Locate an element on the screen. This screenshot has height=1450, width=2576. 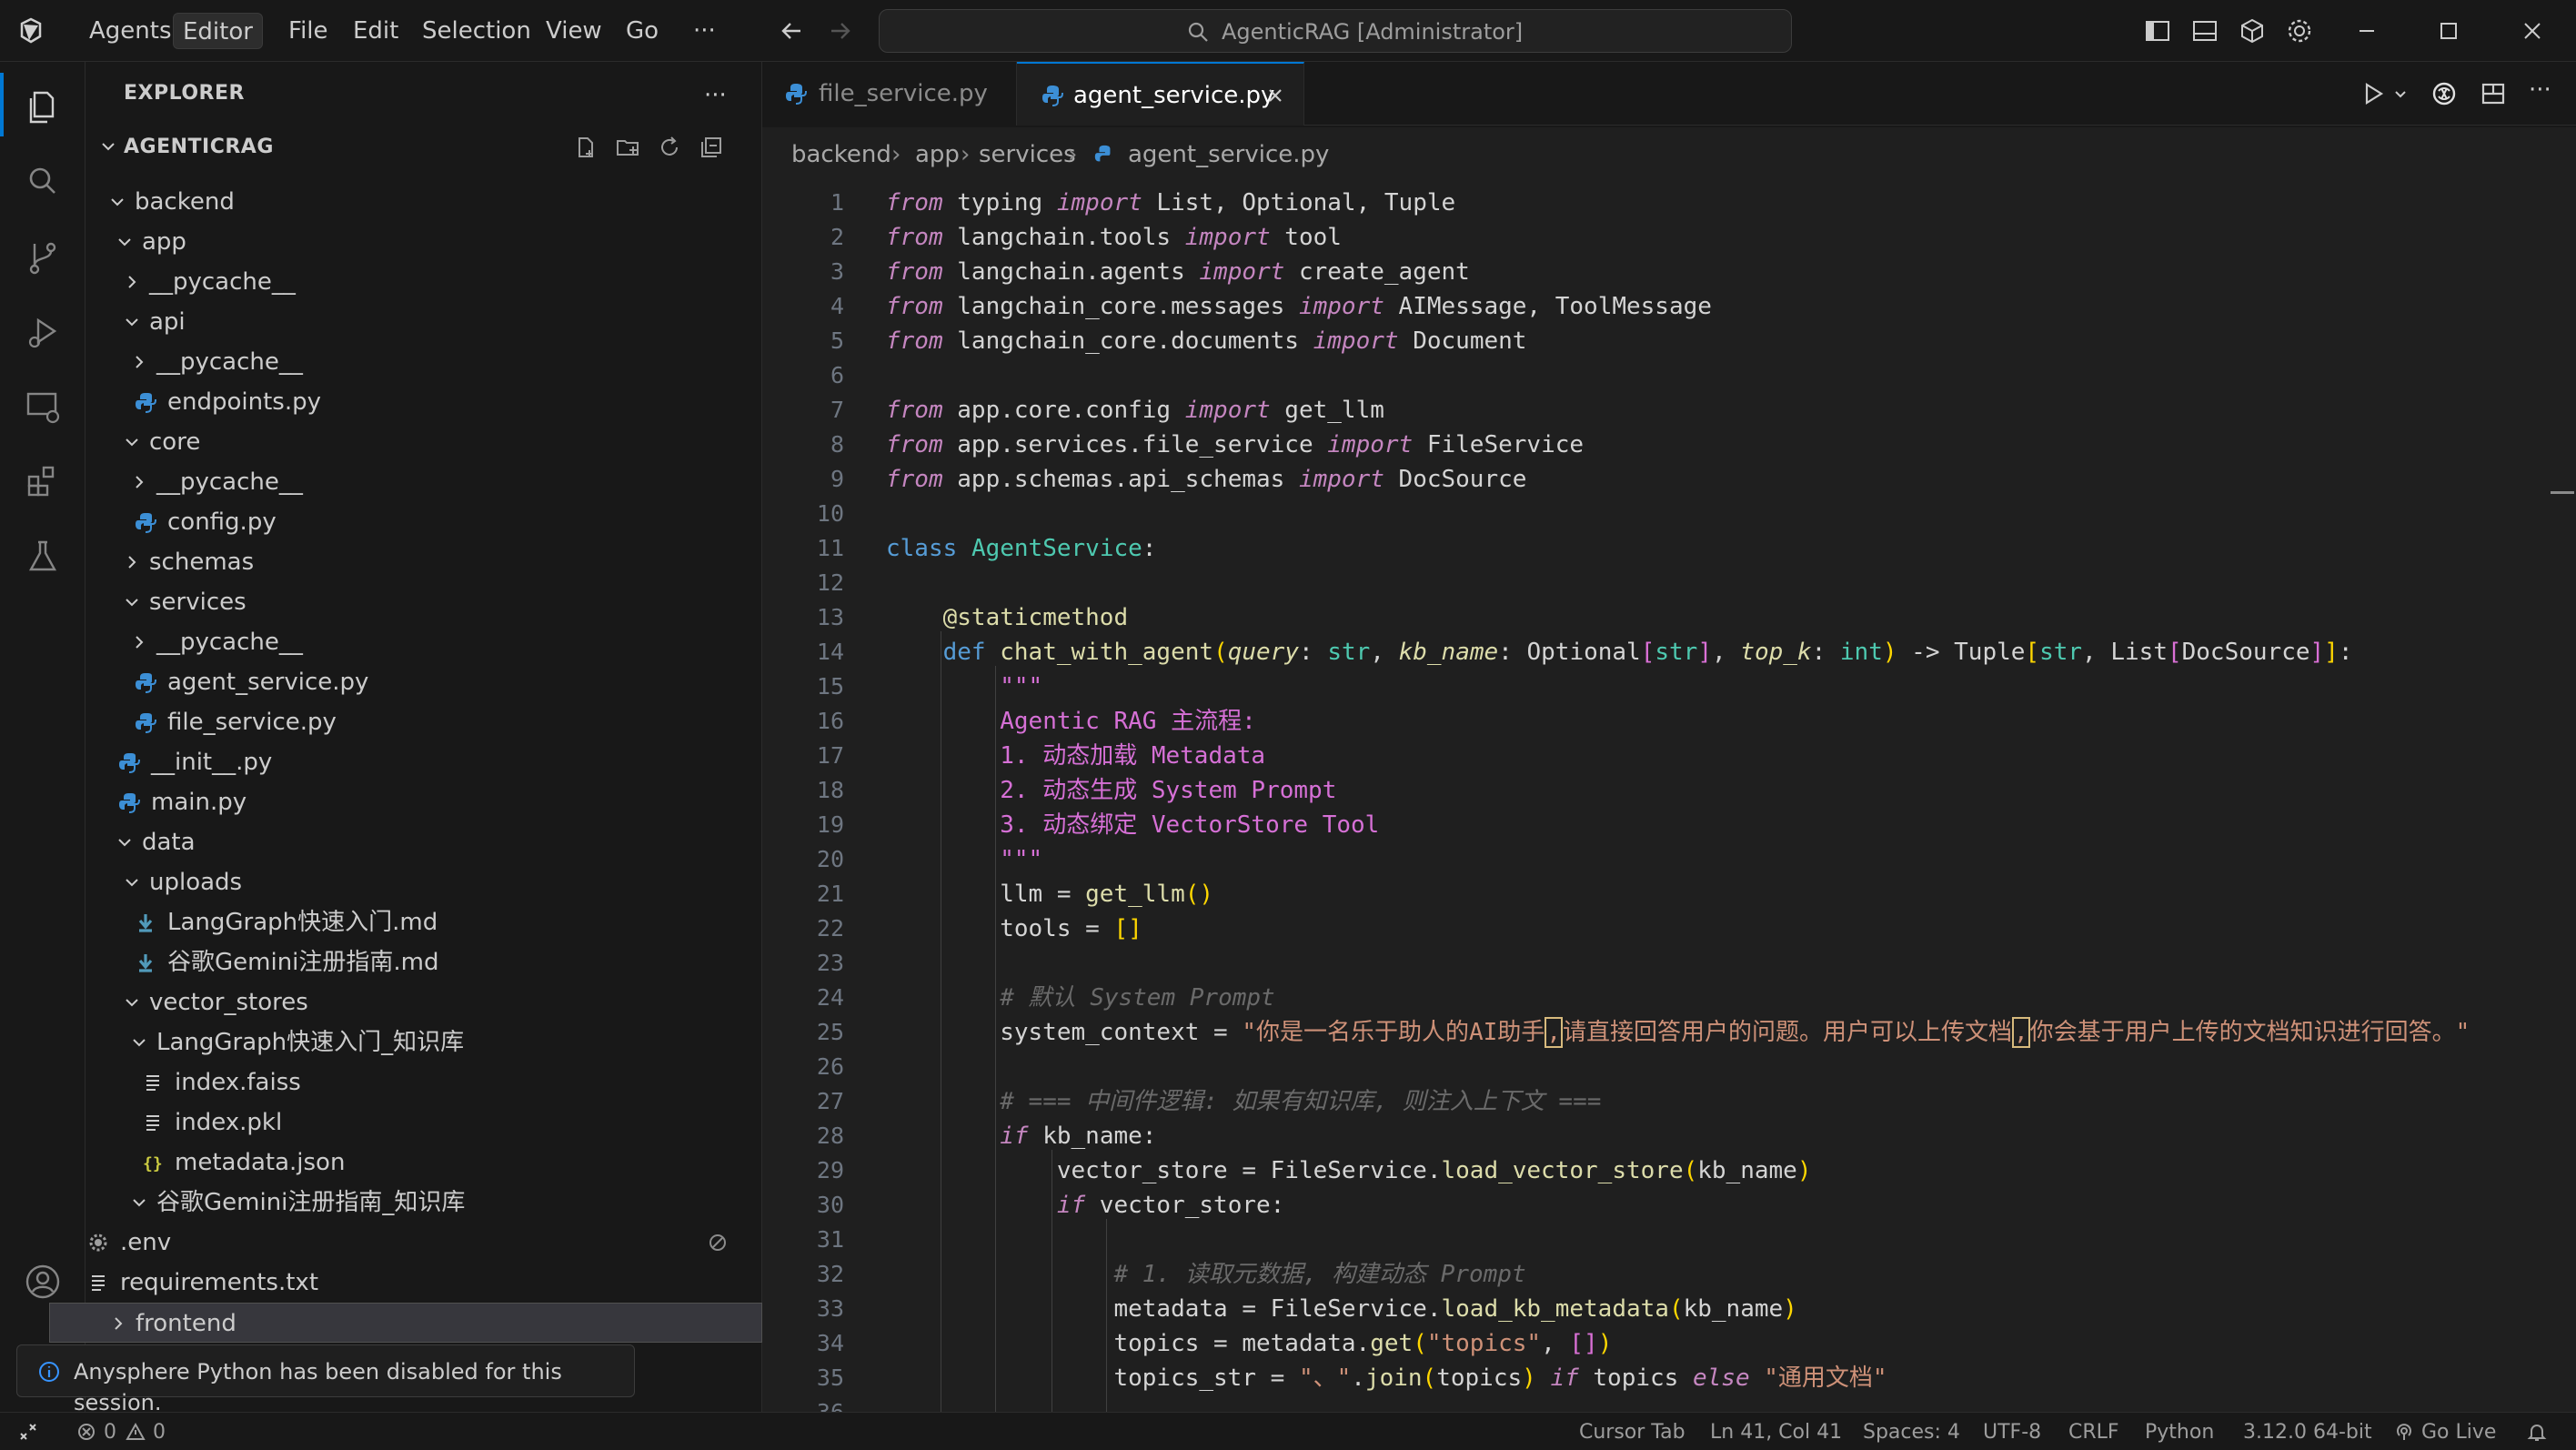
language-mode: Python is located at coordinates (2179, 1433).